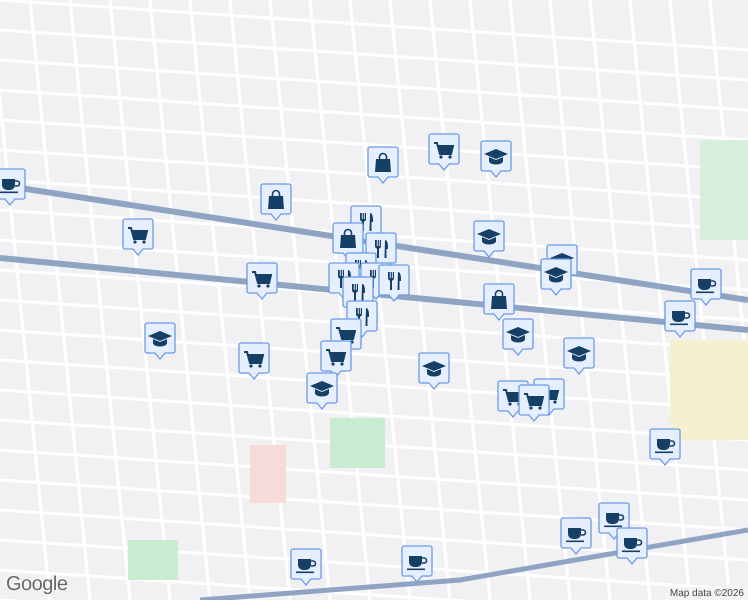 The height and width of the screenshot is (600, 748). Describe the element at coordinates (268, 474) in the screenshot. I see `hospital-area` at that location.